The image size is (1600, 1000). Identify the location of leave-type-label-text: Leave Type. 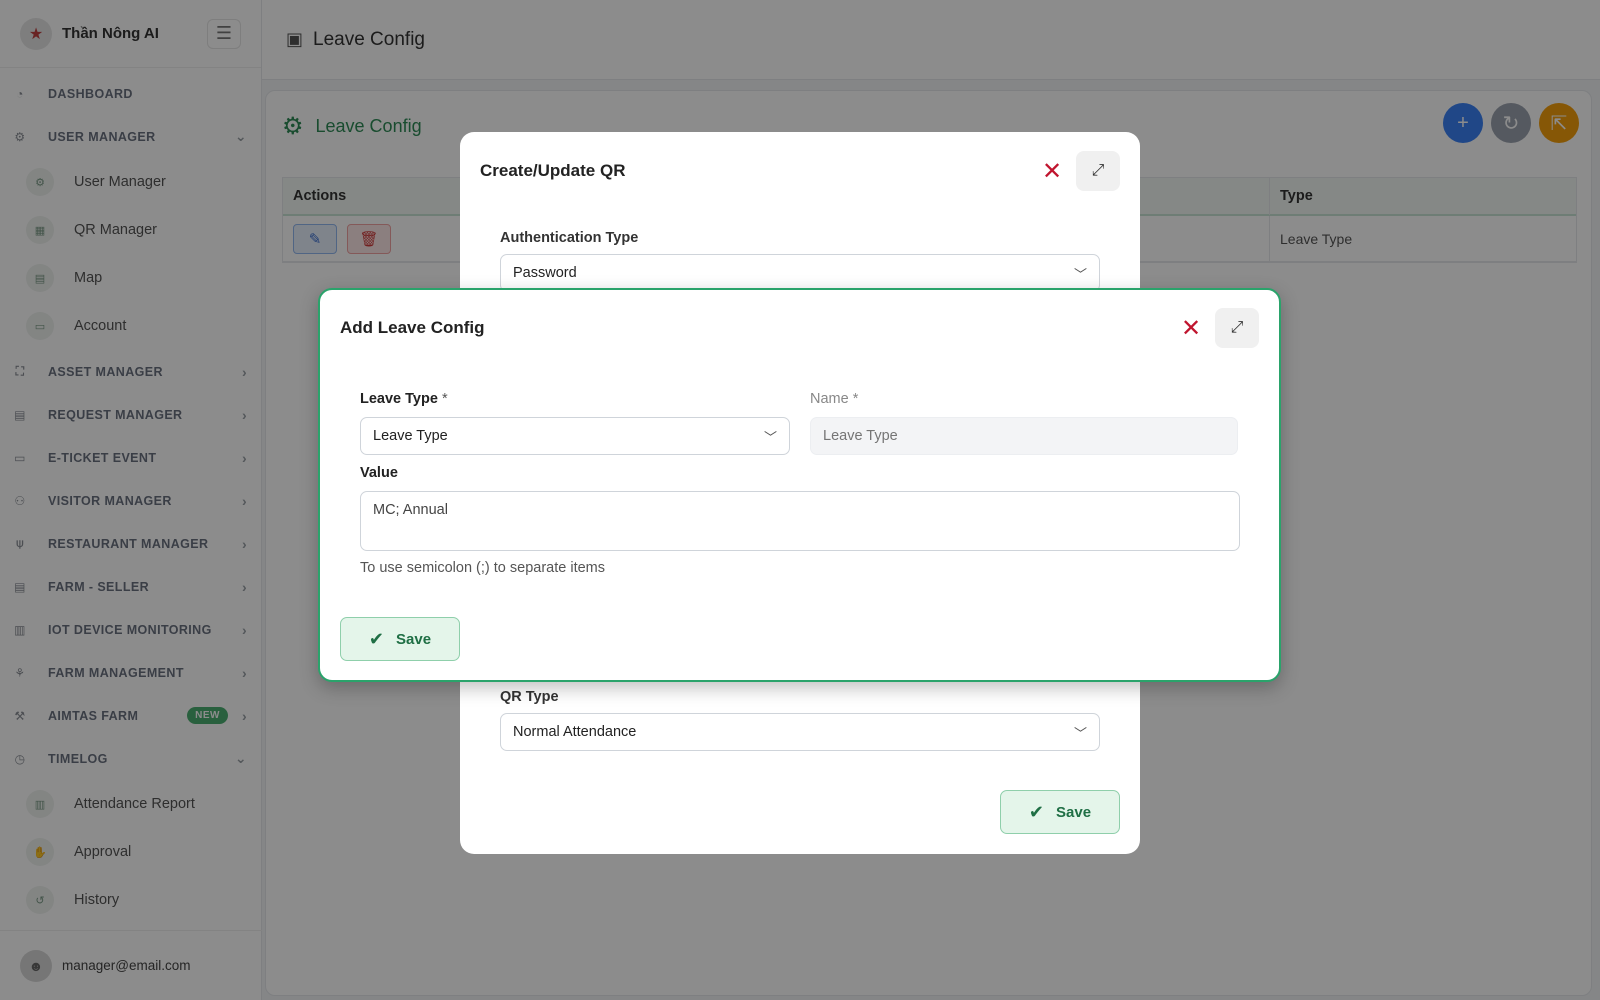
(399, 399).